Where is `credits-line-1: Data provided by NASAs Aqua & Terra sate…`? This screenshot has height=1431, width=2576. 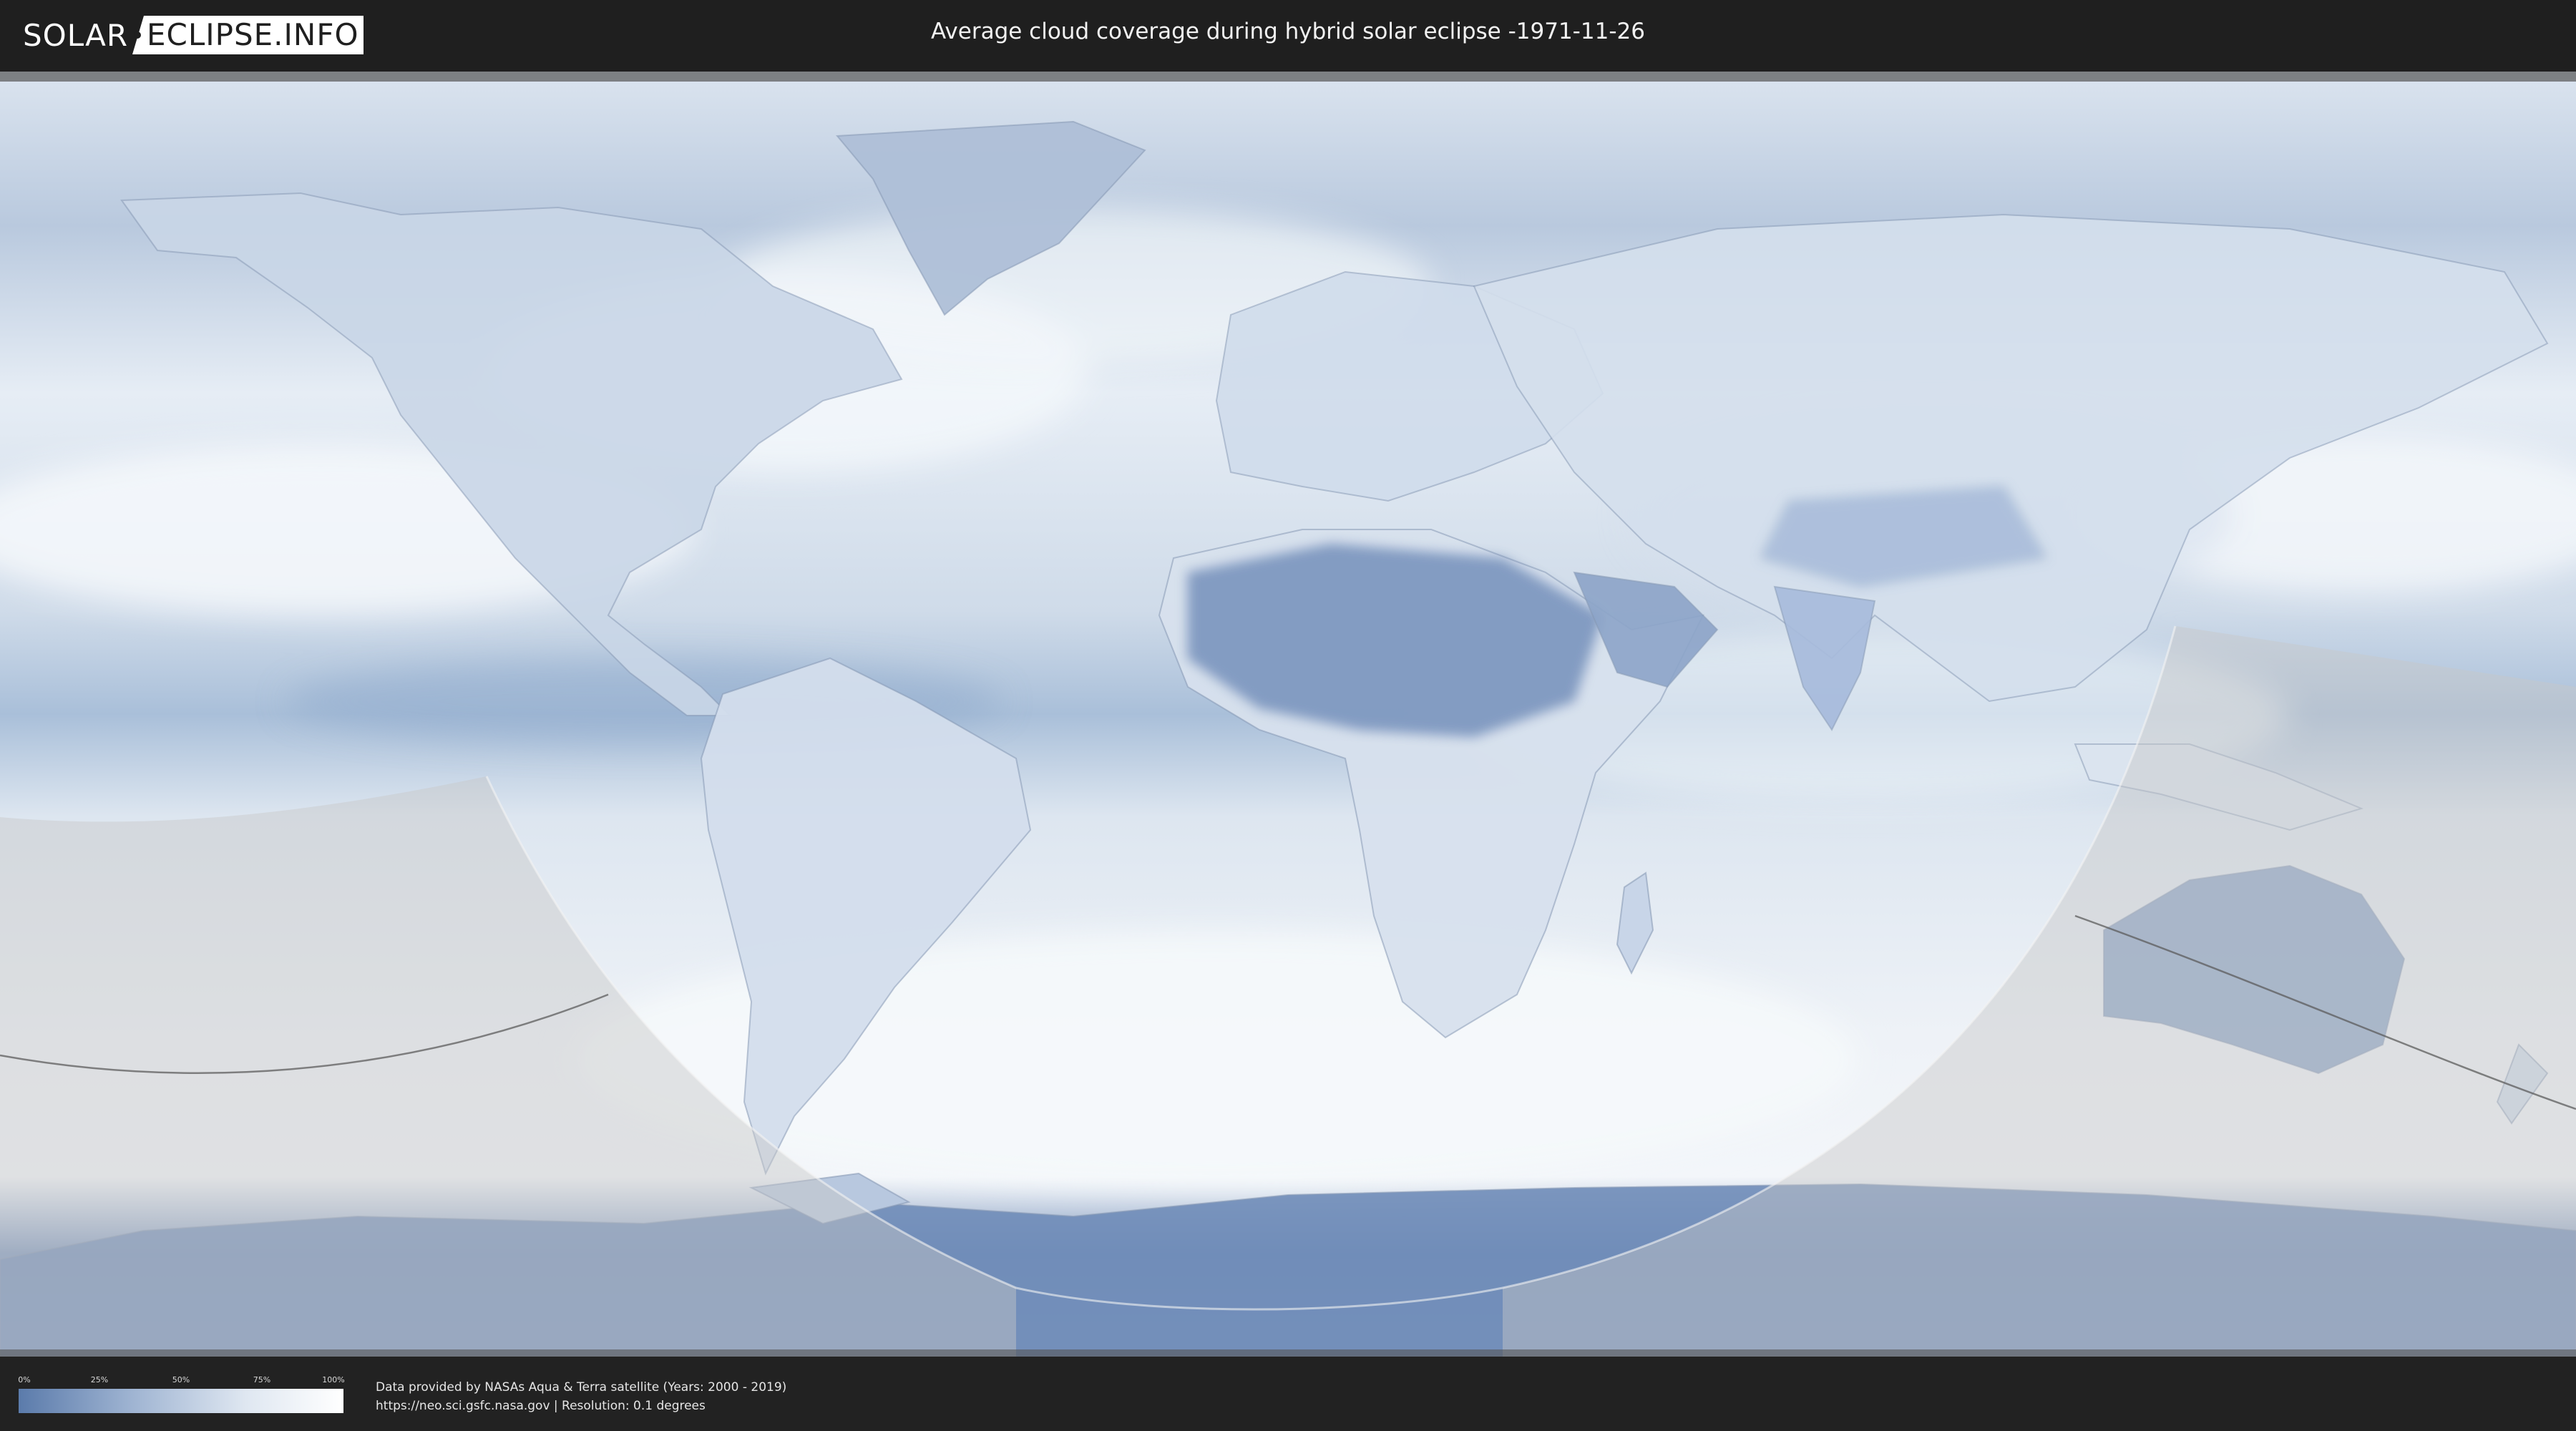 credits-line-1: Data provided by NASAs Aqua & Terra sate… is located at coordinates (581, 1387).